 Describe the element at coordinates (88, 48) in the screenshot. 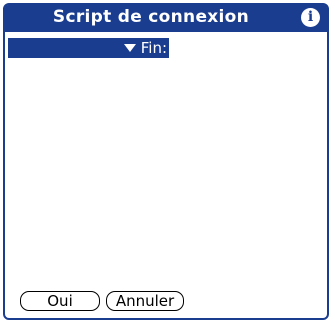

I see `script-line-selected: Fin:` at that location.